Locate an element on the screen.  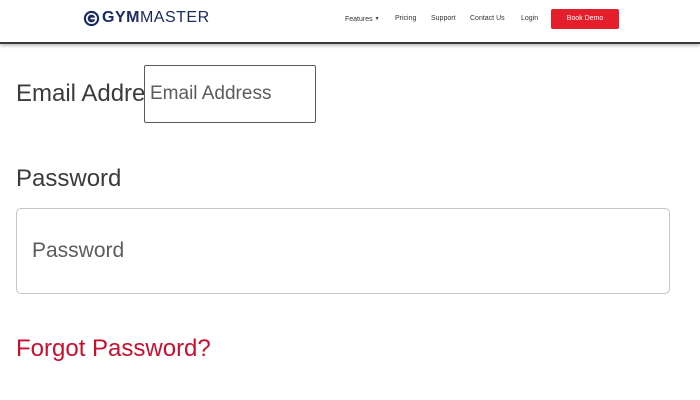
nav-features-label: Features is located at coordinates (359, 19).